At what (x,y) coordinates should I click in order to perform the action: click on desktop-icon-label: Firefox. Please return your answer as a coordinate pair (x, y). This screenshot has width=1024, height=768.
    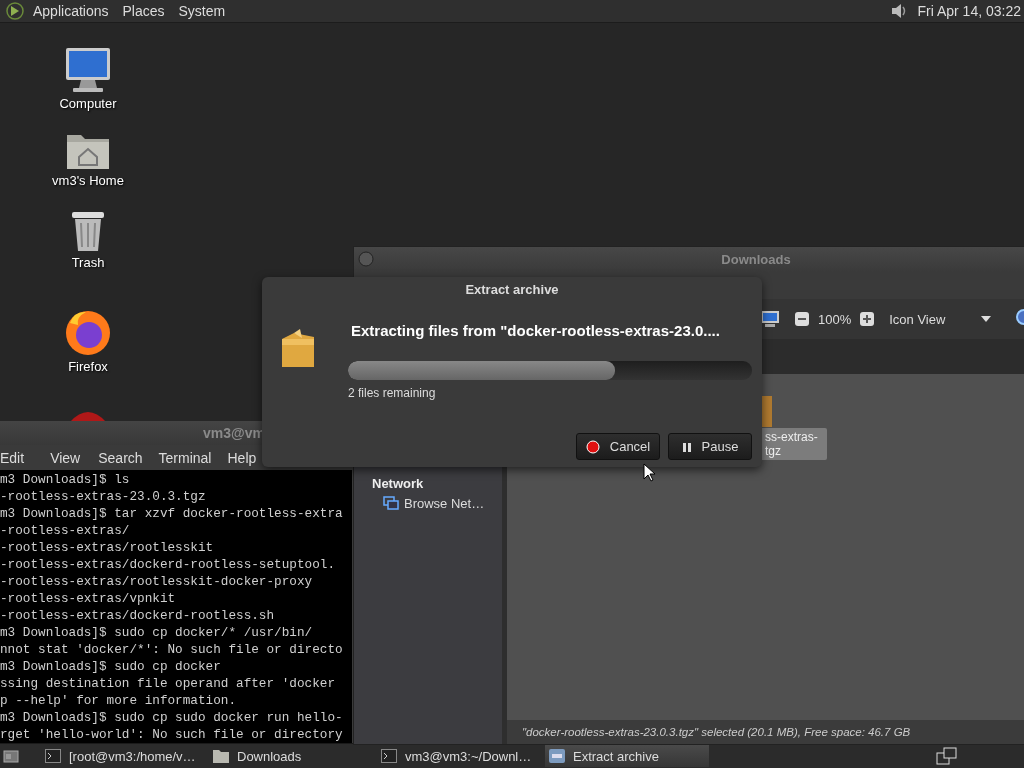
    Looking at the image, I should click on (88, 366).